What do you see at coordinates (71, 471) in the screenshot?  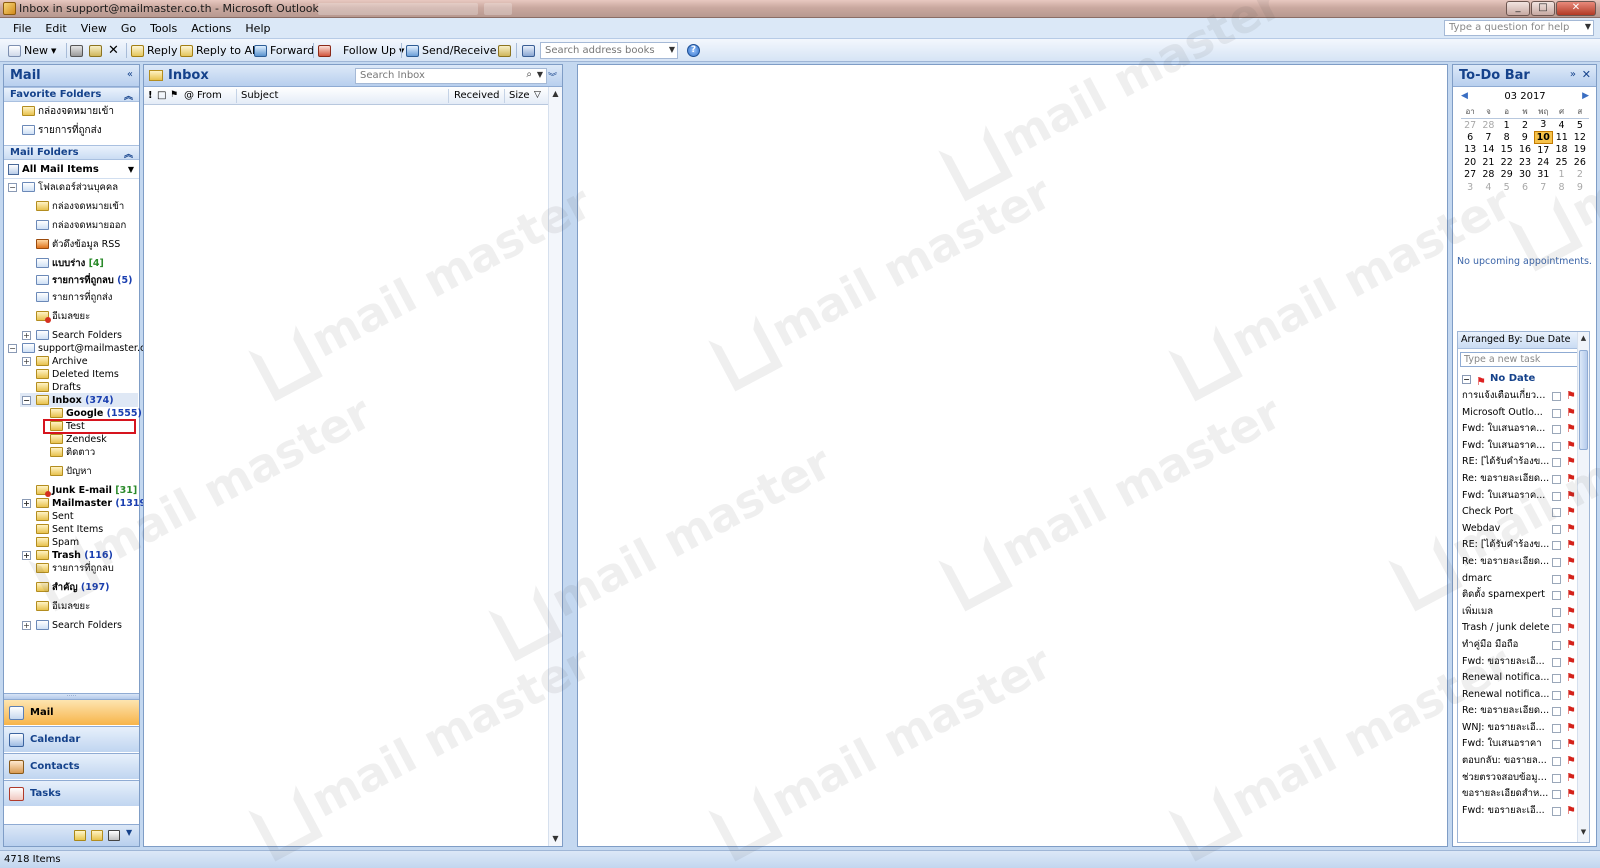 I see `folder-problem: ปัญหา` at bounding box center [71, 471].